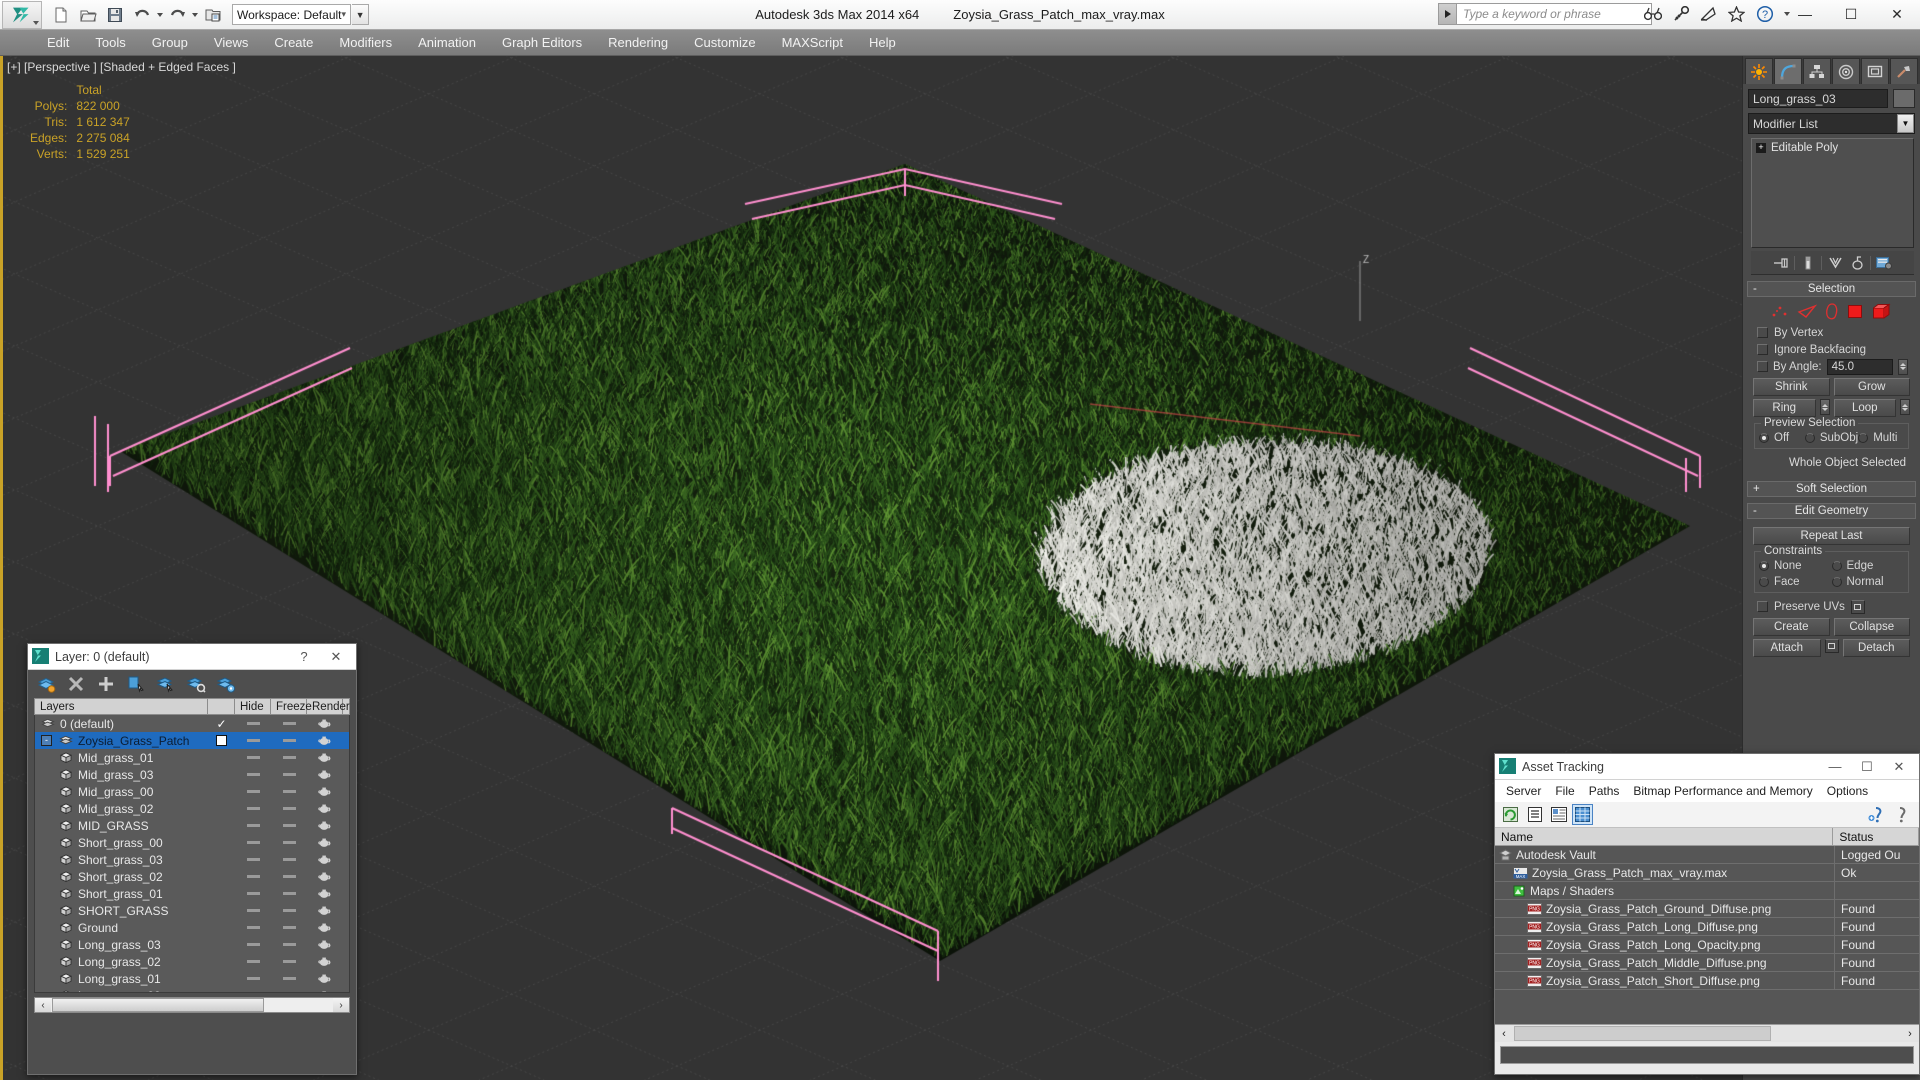 The height and width of the screenshot is (1080, 1920). I want to click on layer-name-cell: Mid_grass_02, so click(121, 809).